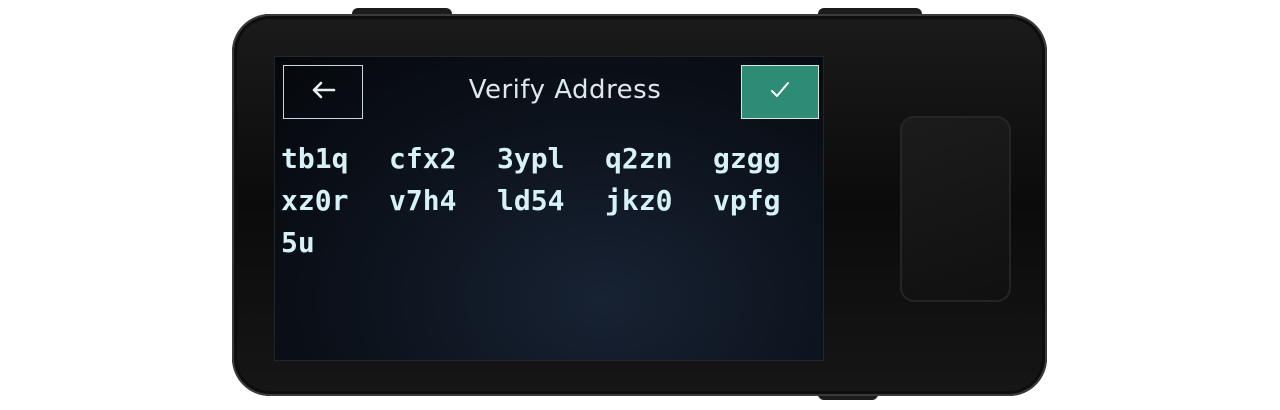 Image resolution: width=1280 pixels, height=410 pixels. What do you see at coordinates (747, 200) in the screenshot?
I see `address-chunk: vpfg` at bounding box center [747, 200].